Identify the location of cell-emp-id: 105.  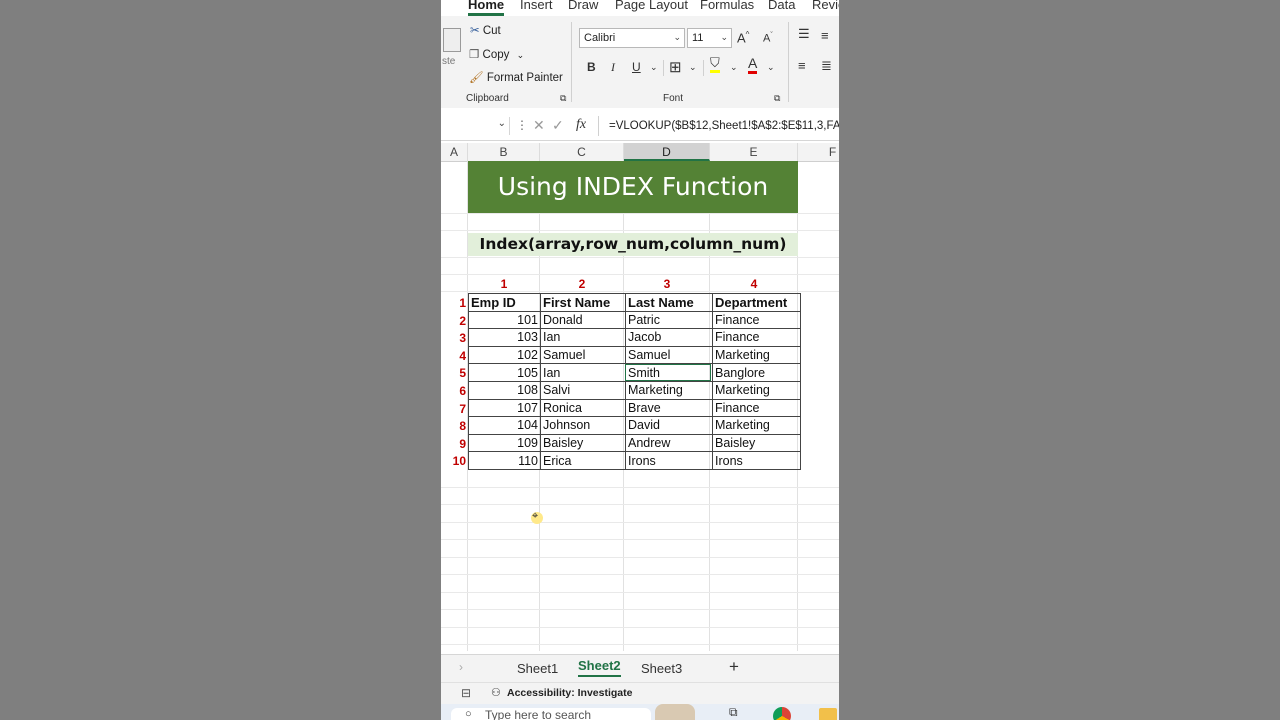
(504, 372).